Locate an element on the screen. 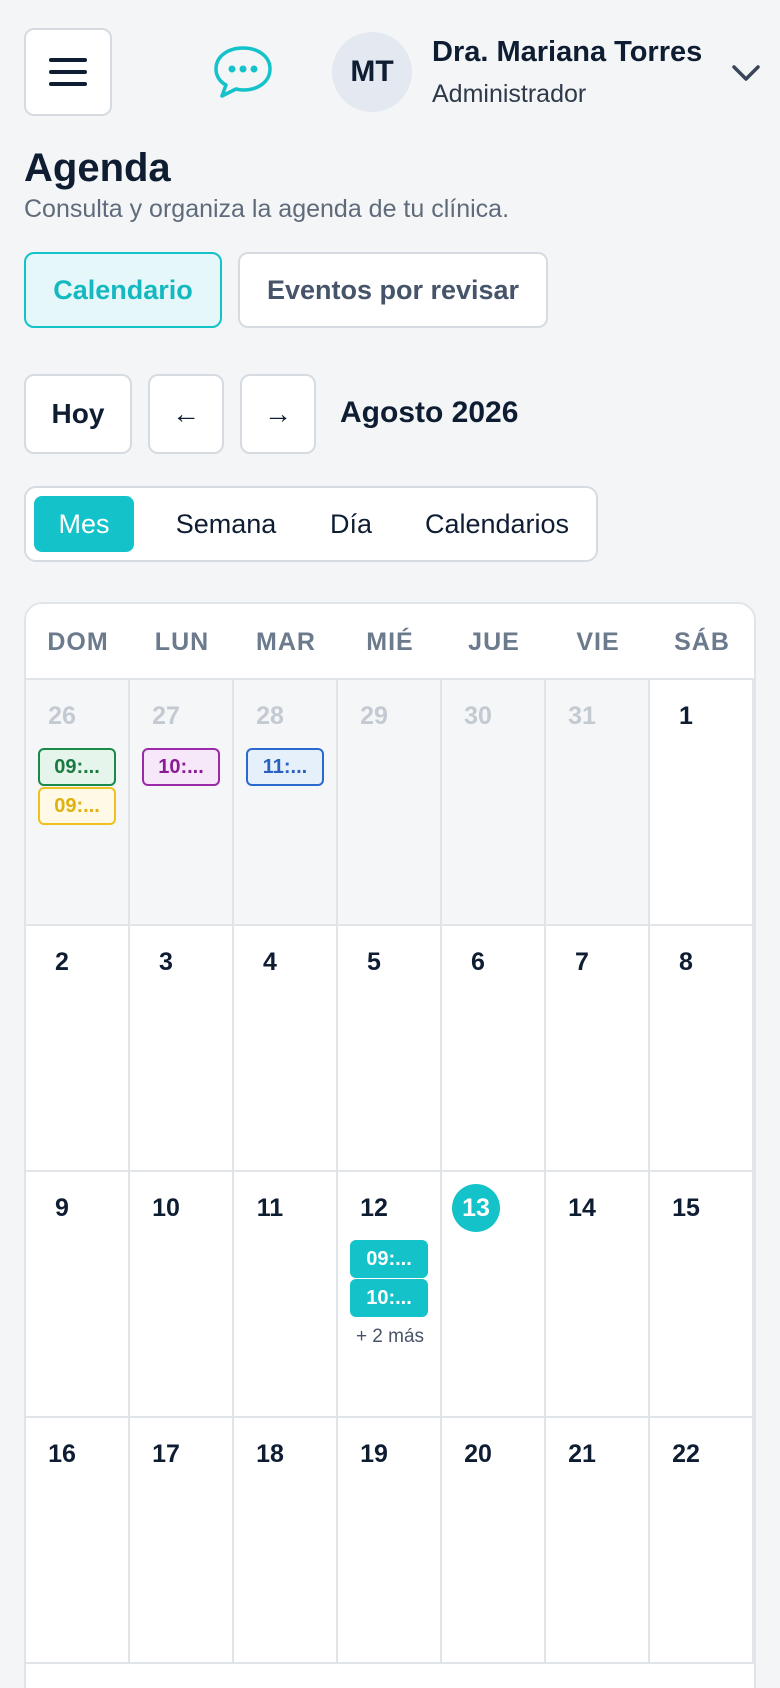 This screenshot has height=1688, width=780. calendar-day-cell: 5 is located at coordinates (390, 1049).